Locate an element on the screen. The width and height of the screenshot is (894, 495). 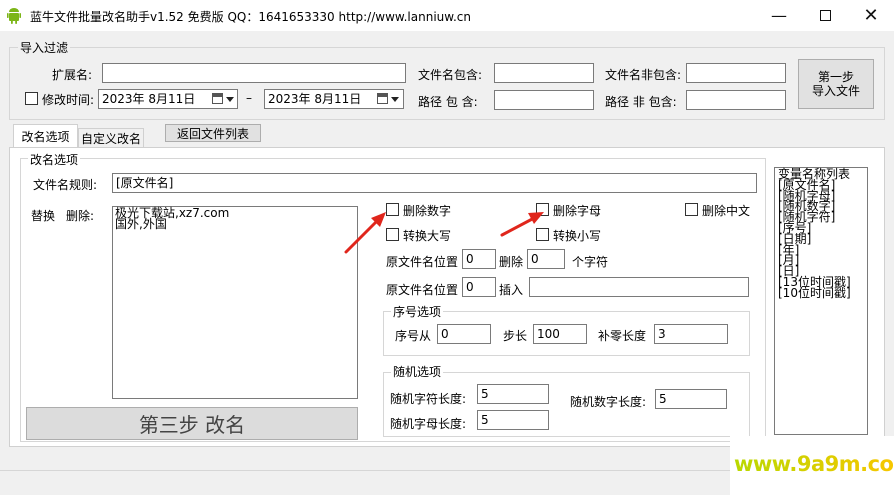
rename-options-label: 改名选项 is located at coordinates (54, 159).